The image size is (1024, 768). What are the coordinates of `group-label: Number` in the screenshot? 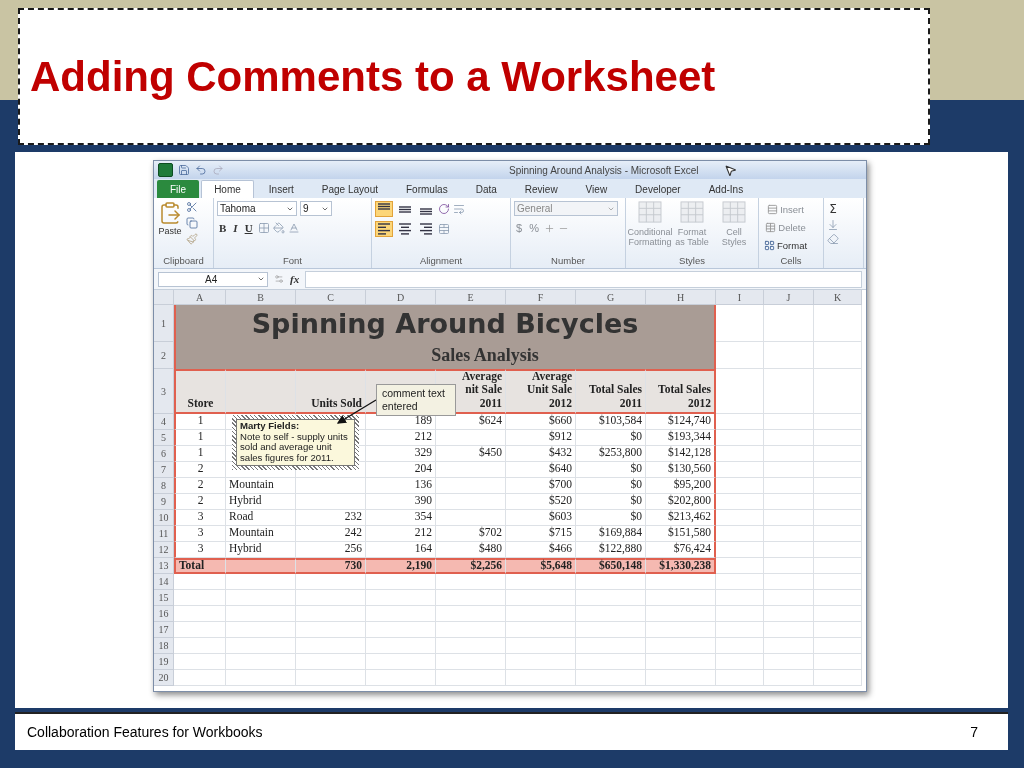 It's located at (568, 261).